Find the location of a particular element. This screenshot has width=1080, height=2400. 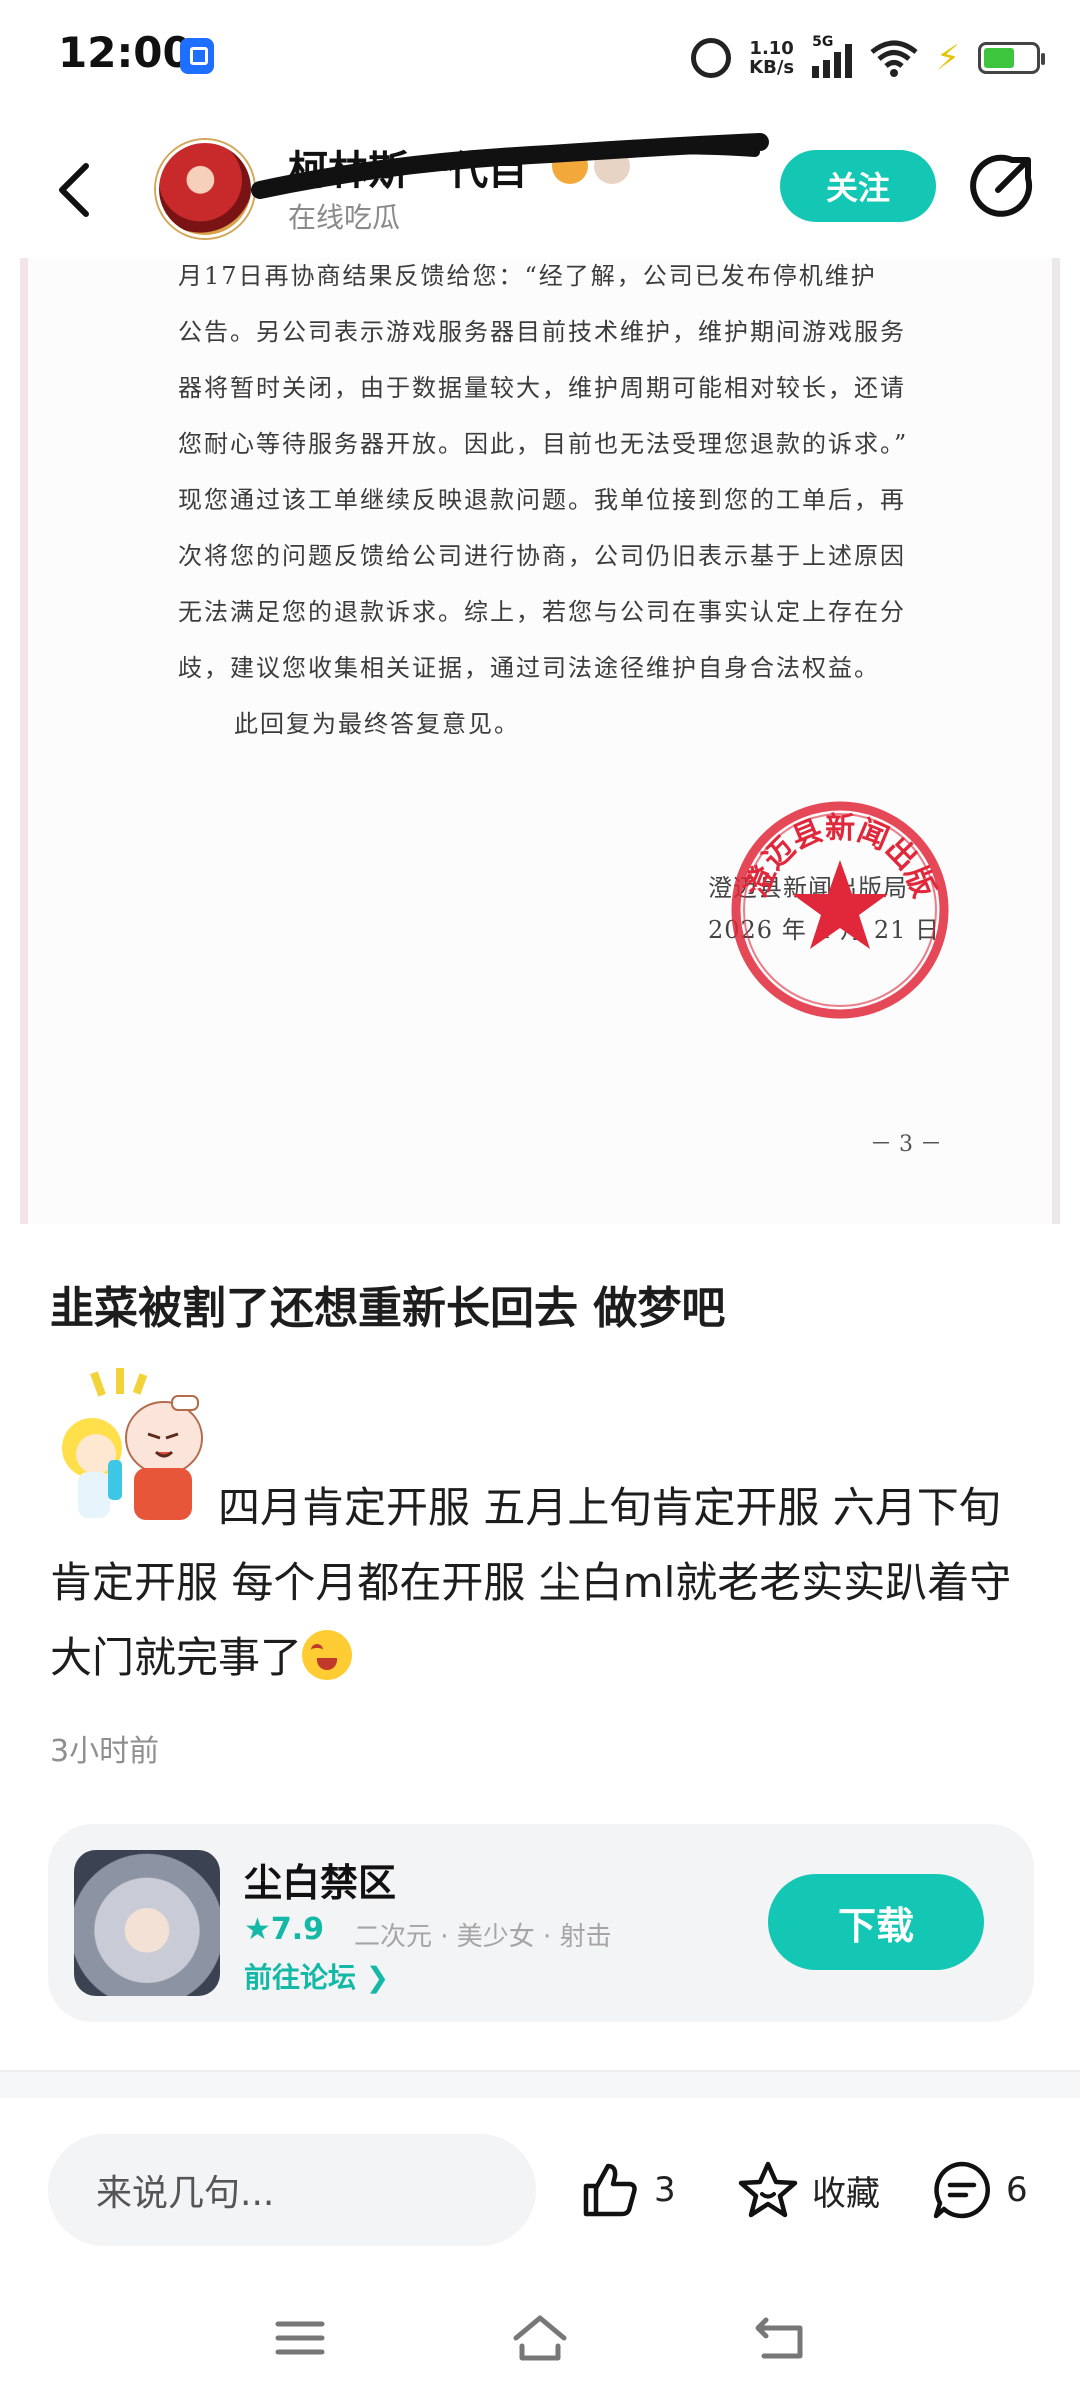

share-icon is located at coordinates (1002, 186).